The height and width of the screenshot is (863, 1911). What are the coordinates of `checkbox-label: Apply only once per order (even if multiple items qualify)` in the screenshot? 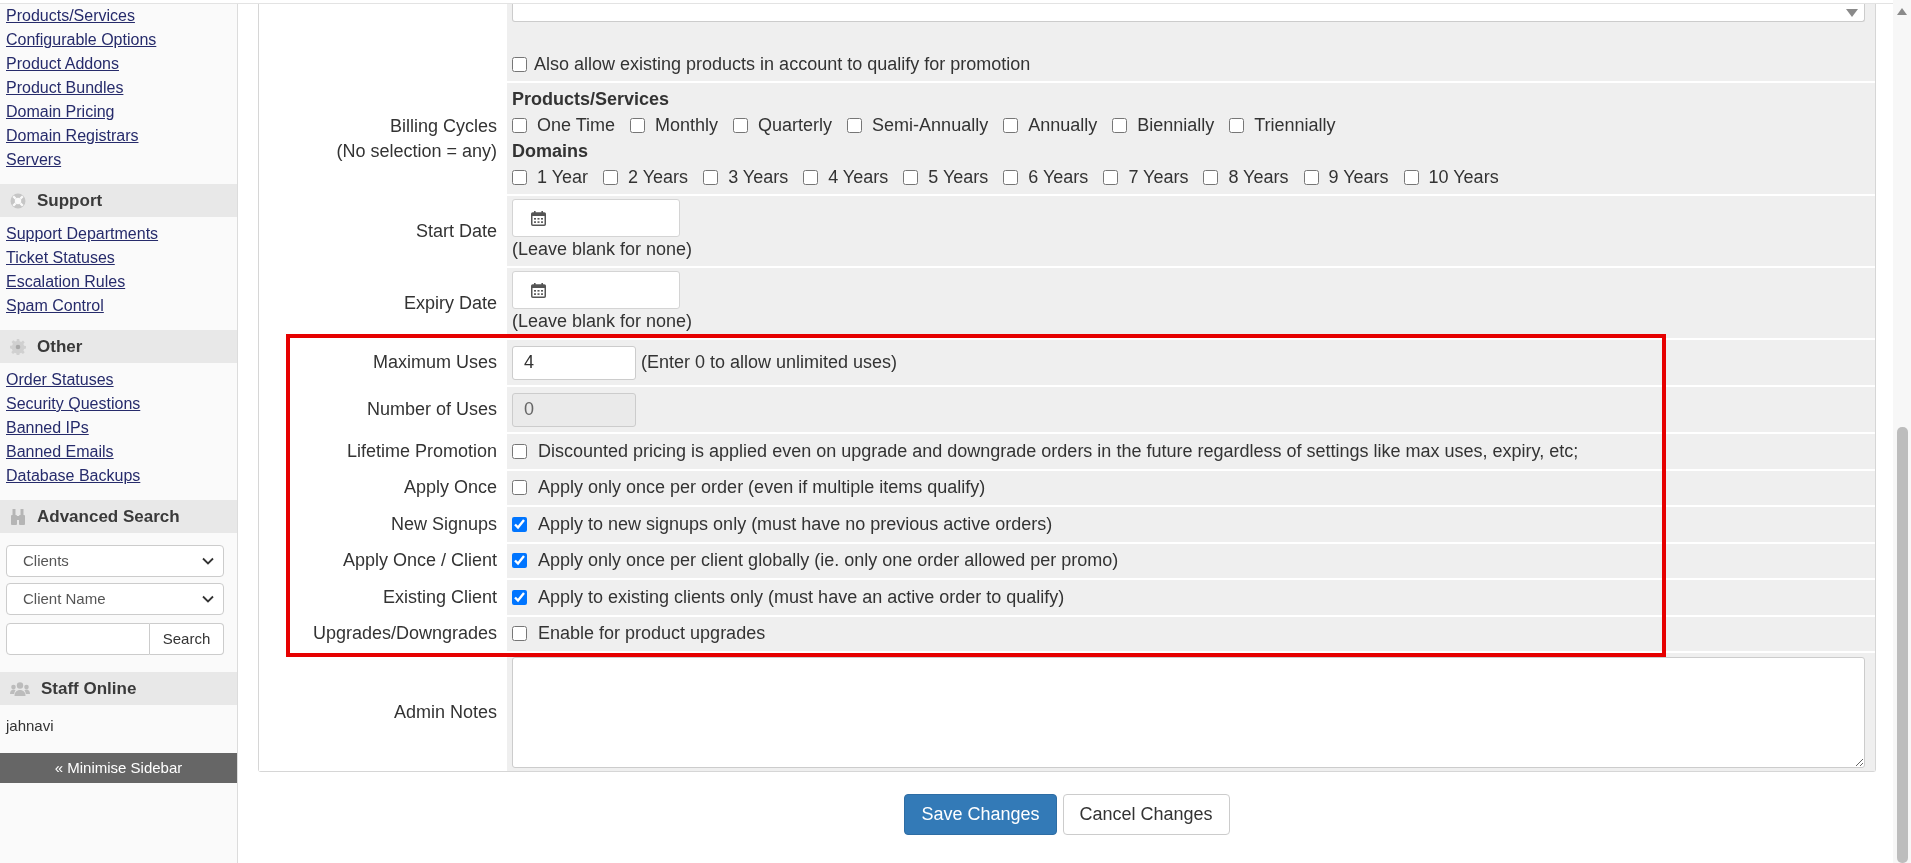 It's located at (762, 488).